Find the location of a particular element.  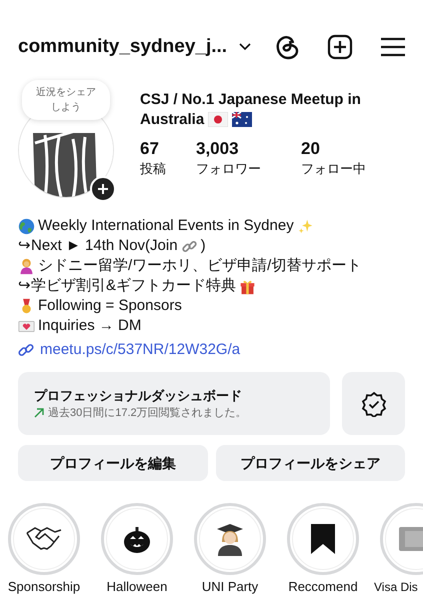

bio-line: ↪学ビザ割引&ギフトカード特典 is located at coordinates (211, 286).